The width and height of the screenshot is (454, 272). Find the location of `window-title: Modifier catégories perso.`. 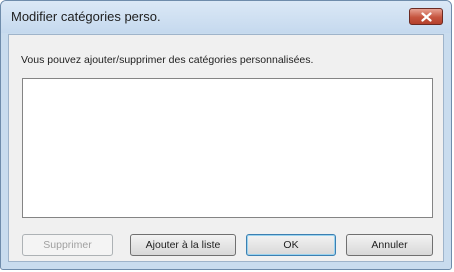

window-title: Modifier catégories perso. is located at coordinates (86, 16).